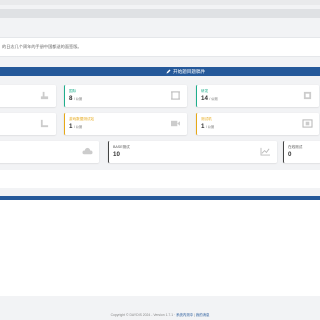 This screenshot has height=320, width=320. What do you see at coordinates (175, 123) in the screenshot?
I see `video-icon` at bounding box center [175, 123].